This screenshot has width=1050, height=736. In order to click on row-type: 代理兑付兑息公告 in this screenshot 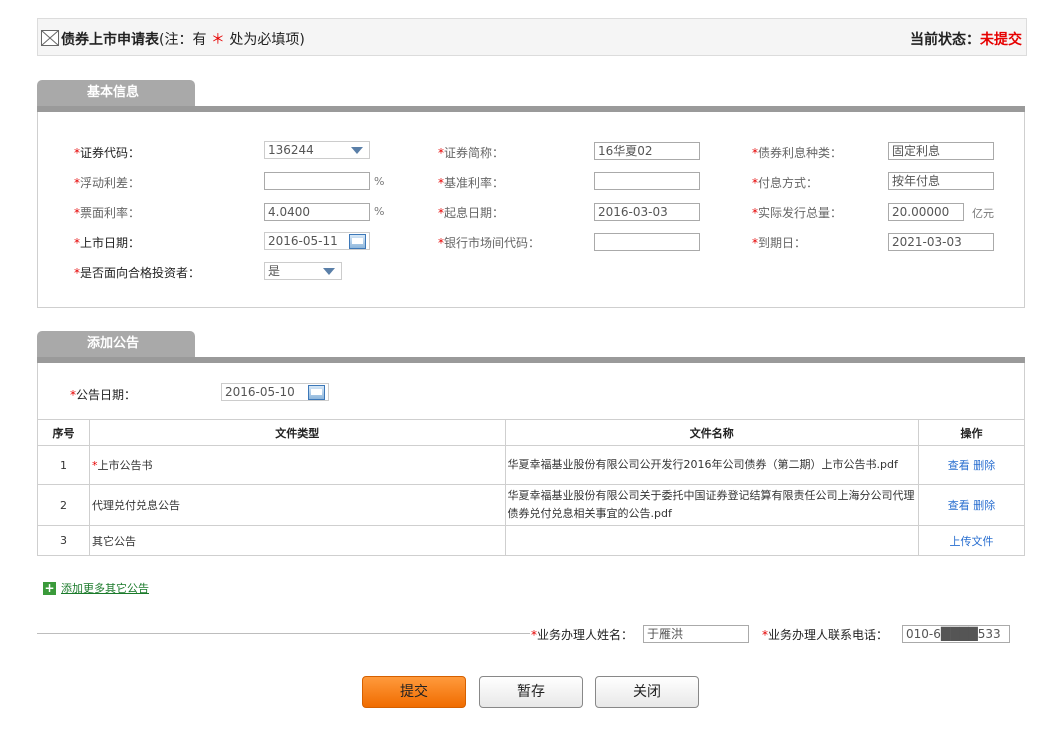, I will do `click(297, 505)`.